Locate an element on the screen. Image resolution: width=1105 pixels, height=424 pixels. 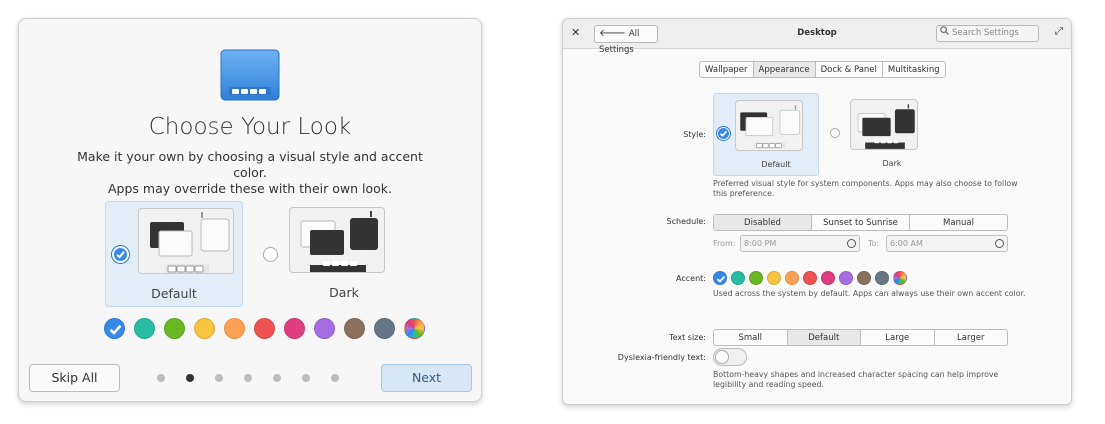
text-size-small: Small is located at coordinates (750, 337).